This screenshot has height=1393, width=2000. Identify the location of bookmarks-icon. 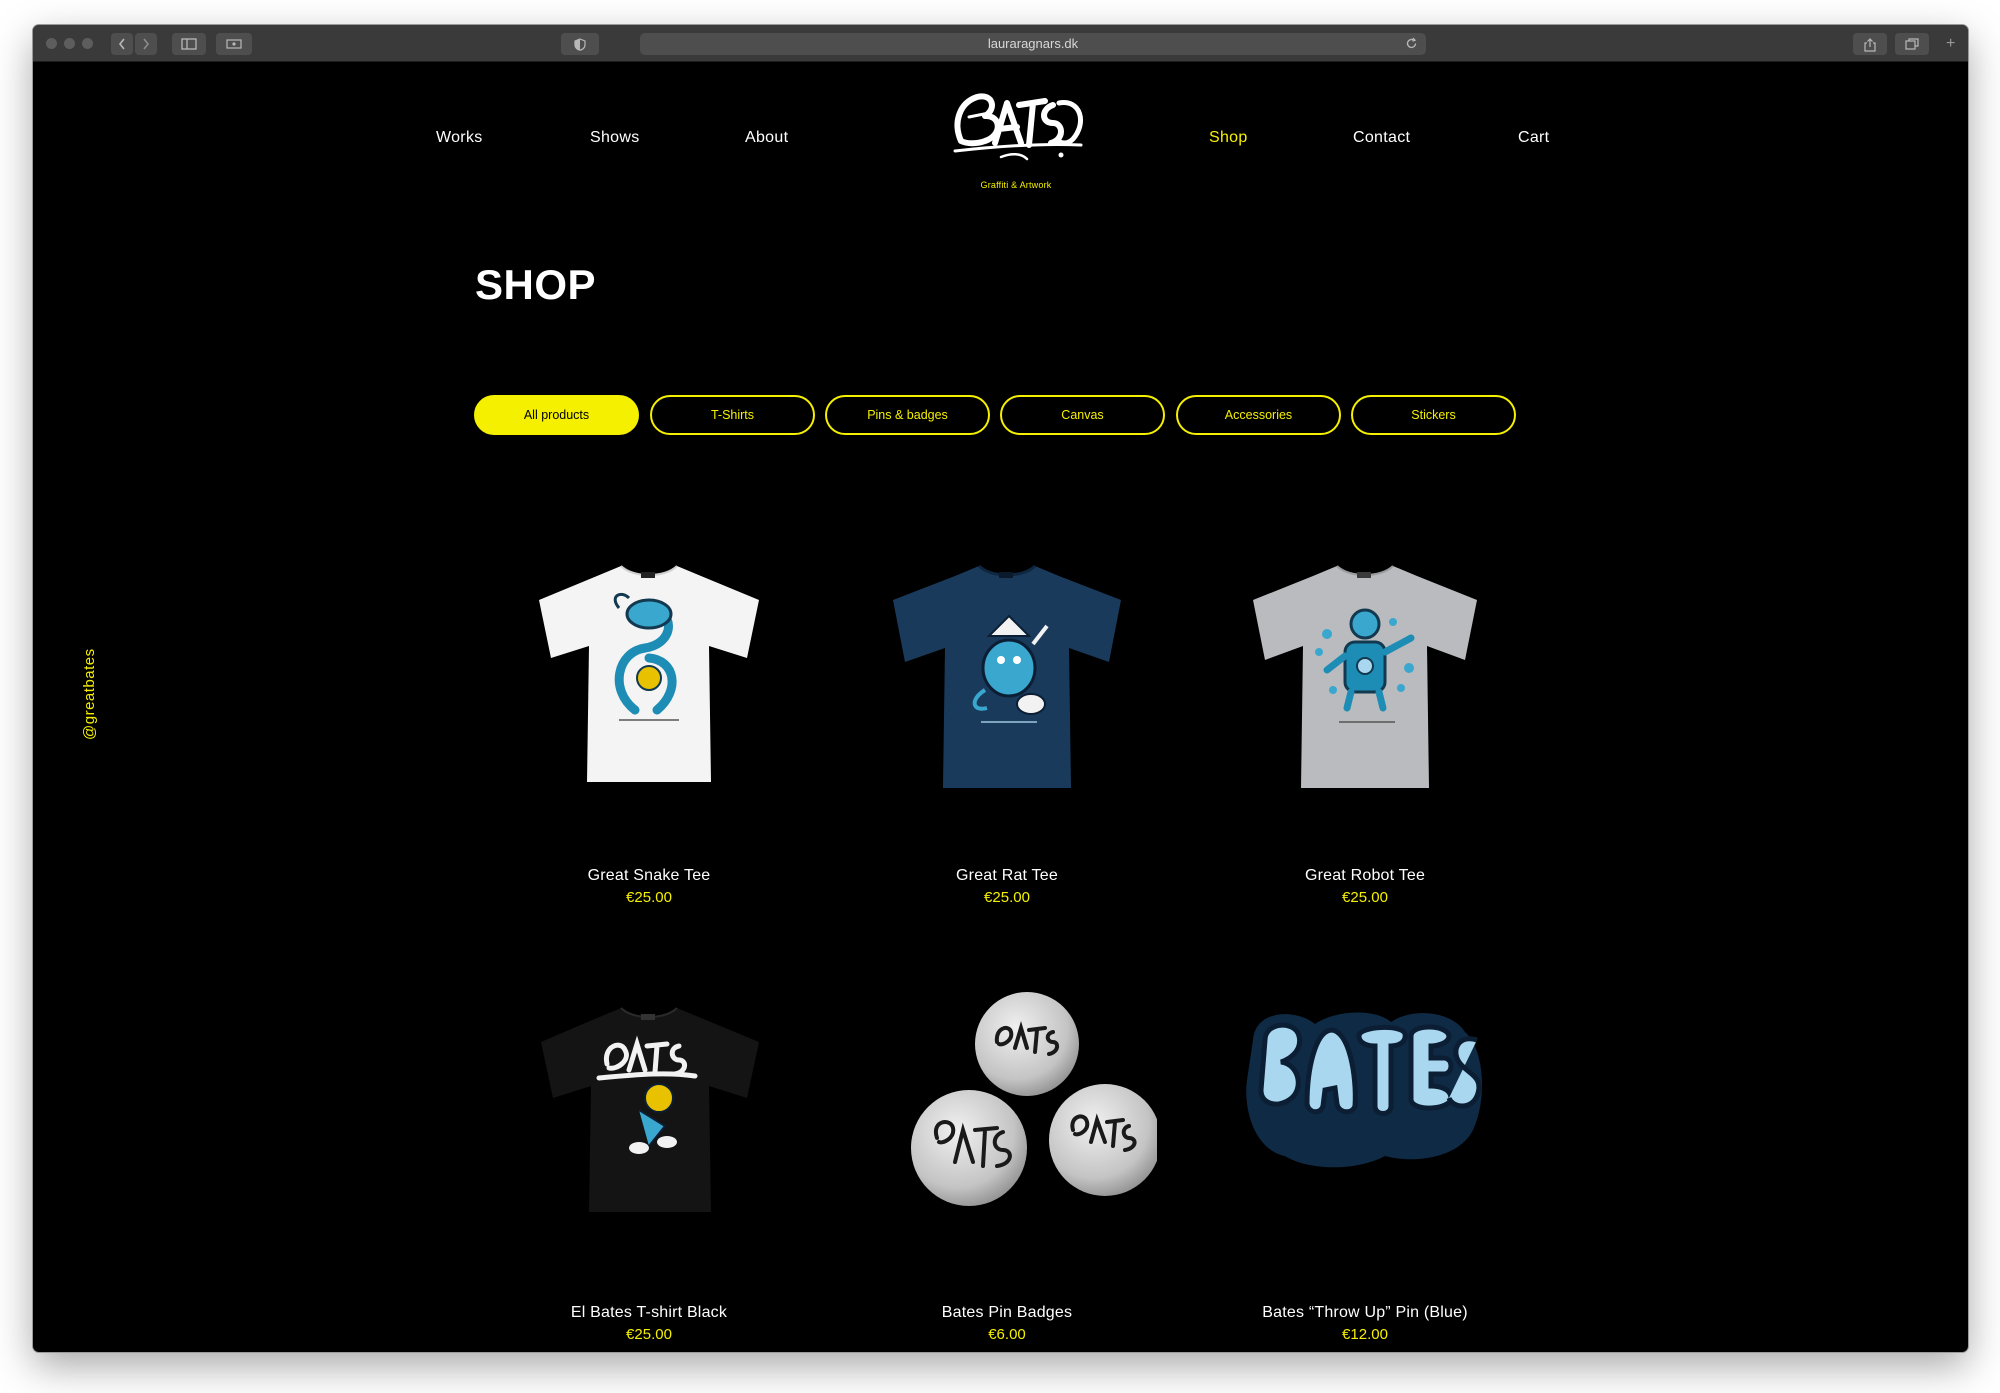
(234, 44).